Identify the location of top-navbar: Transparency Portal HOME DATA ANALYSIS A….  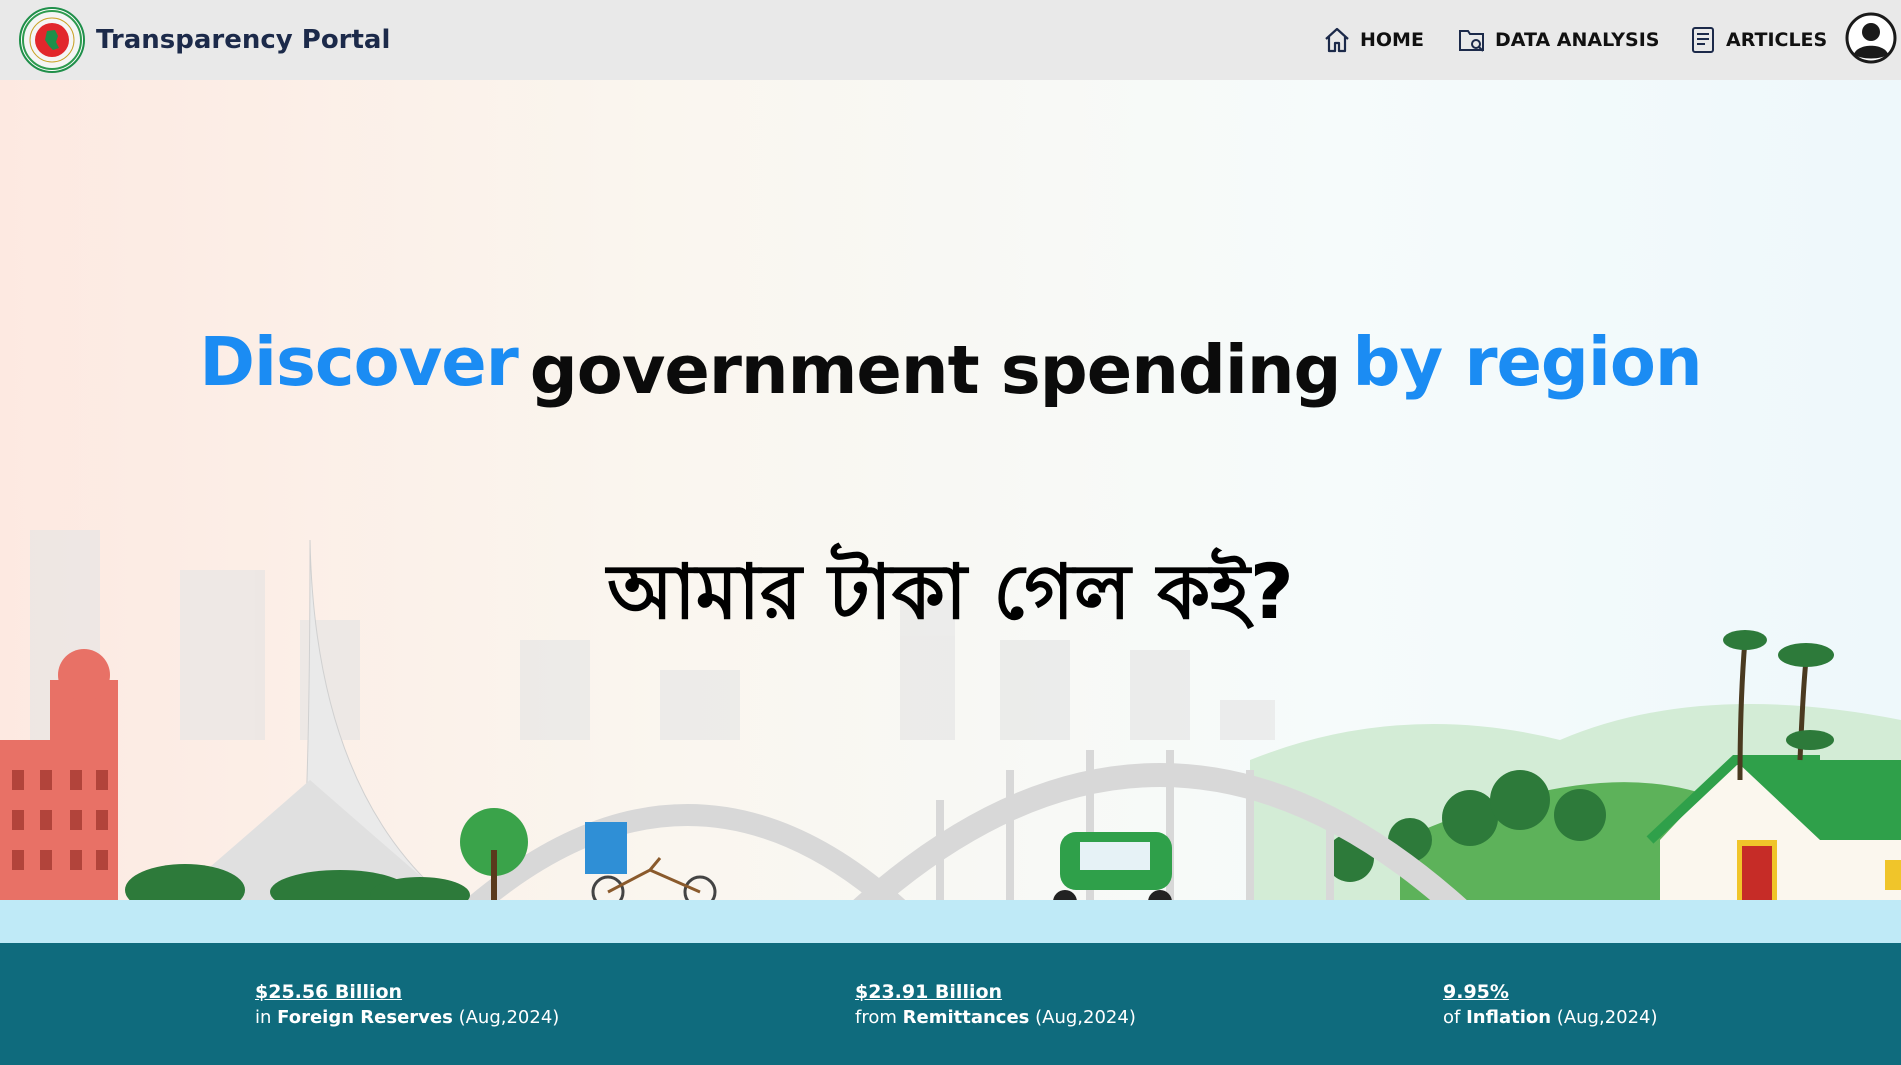
(950, 40).